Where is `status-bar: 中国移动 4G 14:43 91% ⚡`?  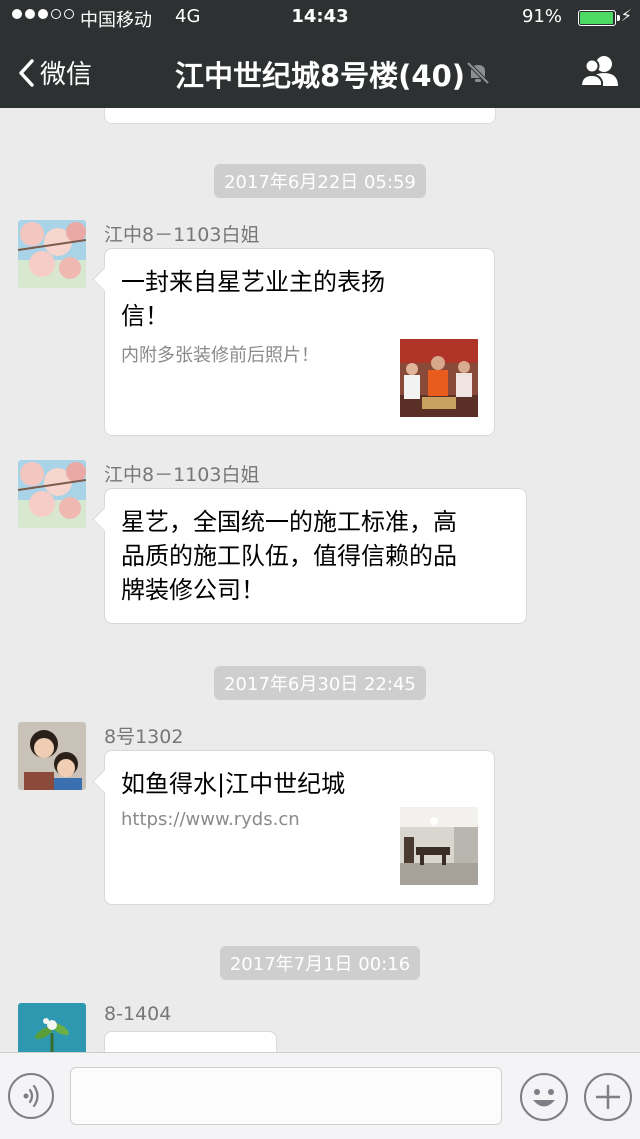
status-bar: 中国移动 4G 14:43 91% ⚡ is located at coordinates (320, 18).